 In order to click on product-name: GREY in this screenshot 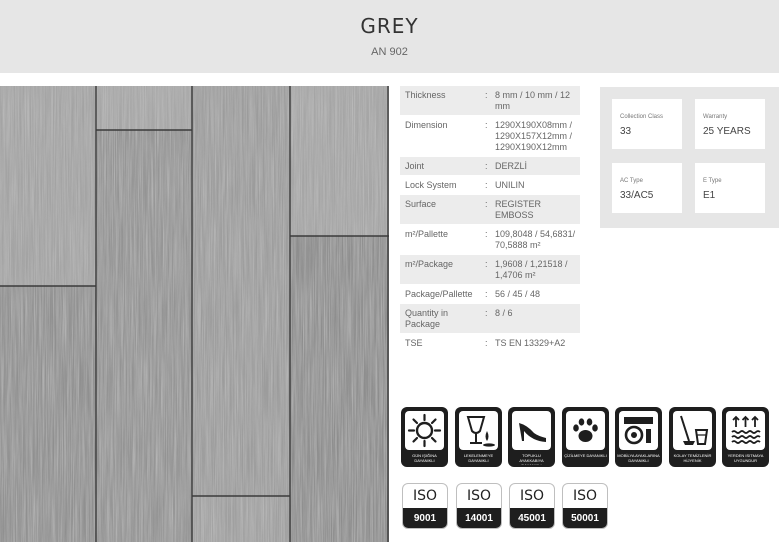, I will do `click(389, 26)`.